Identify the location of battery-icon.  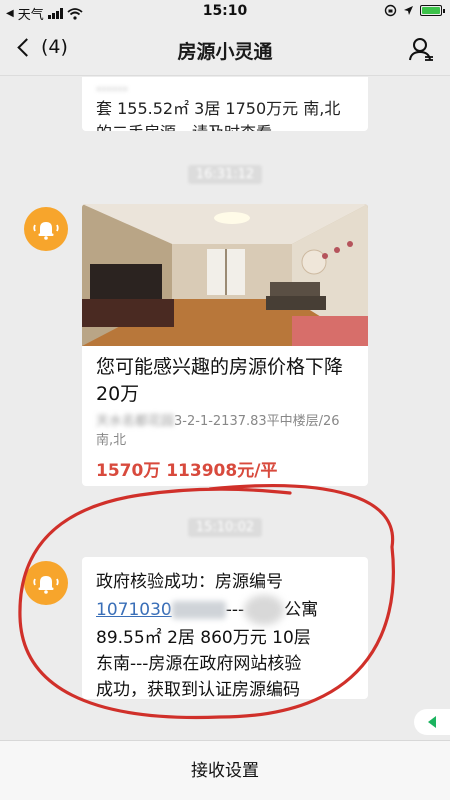
(432, 10).